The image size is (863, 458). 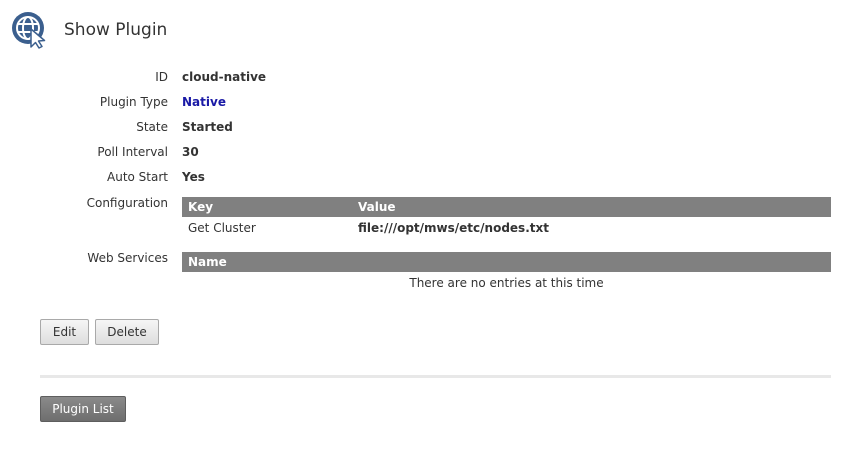 What do you see at coordinates (127, 332) in the screenshot?
I see `delete-button: Delete` at bounding box center [127, 332].